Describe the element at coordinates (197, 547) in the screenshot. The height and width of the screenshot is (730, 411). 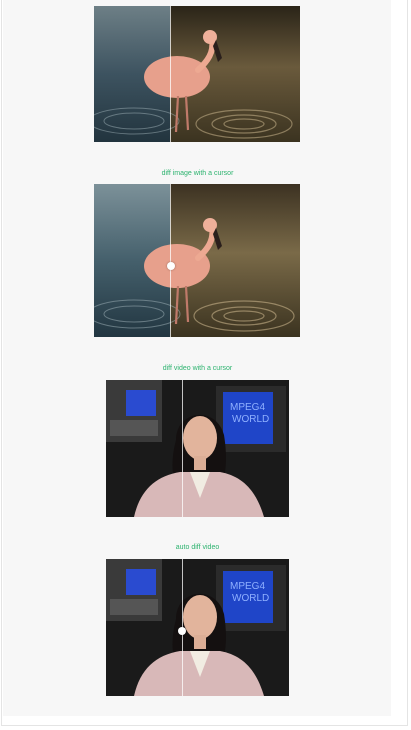
I see `caption-auto-video: auto diff video` at that location.